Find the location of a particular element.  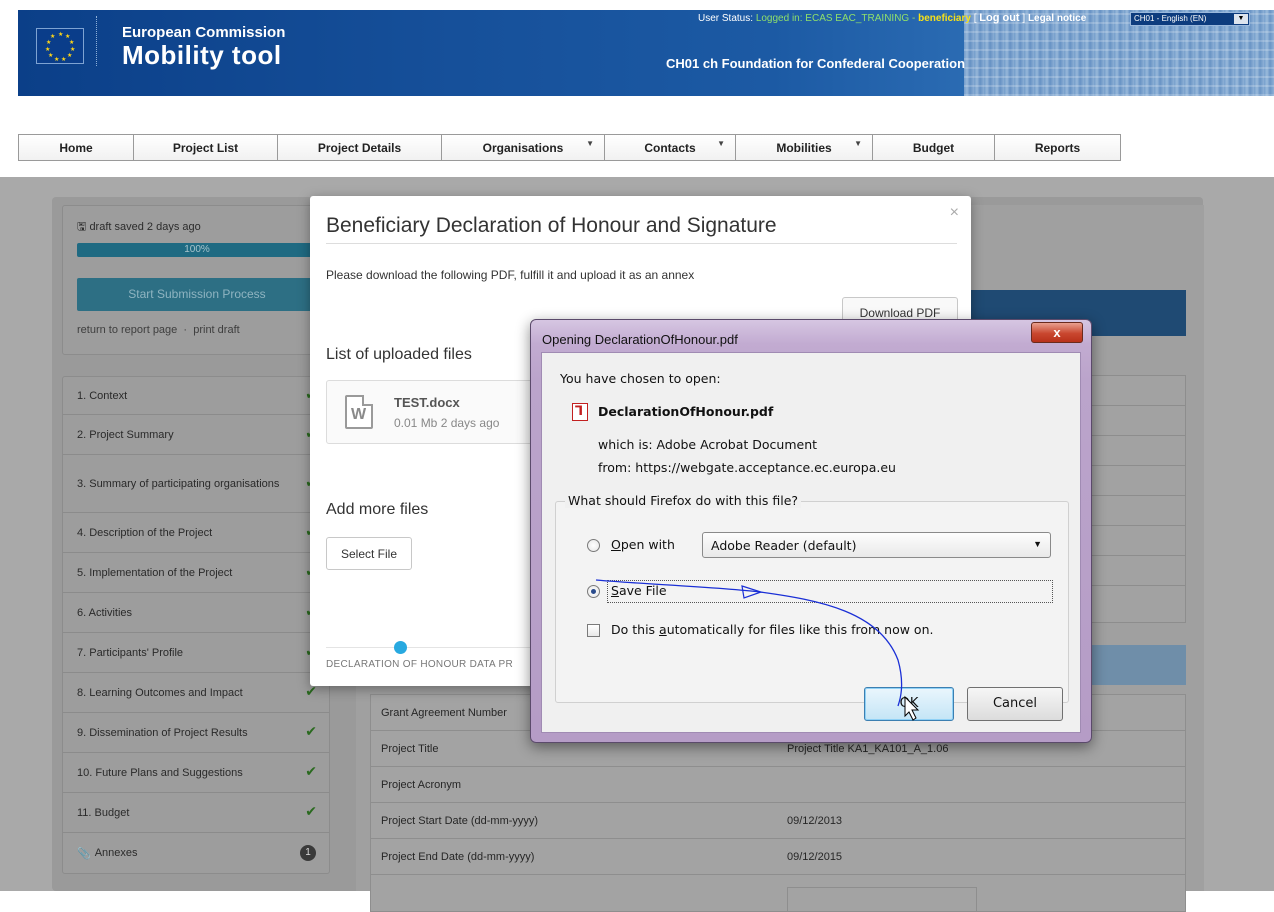

nav-home: Home is located at coordinates (76, 147).